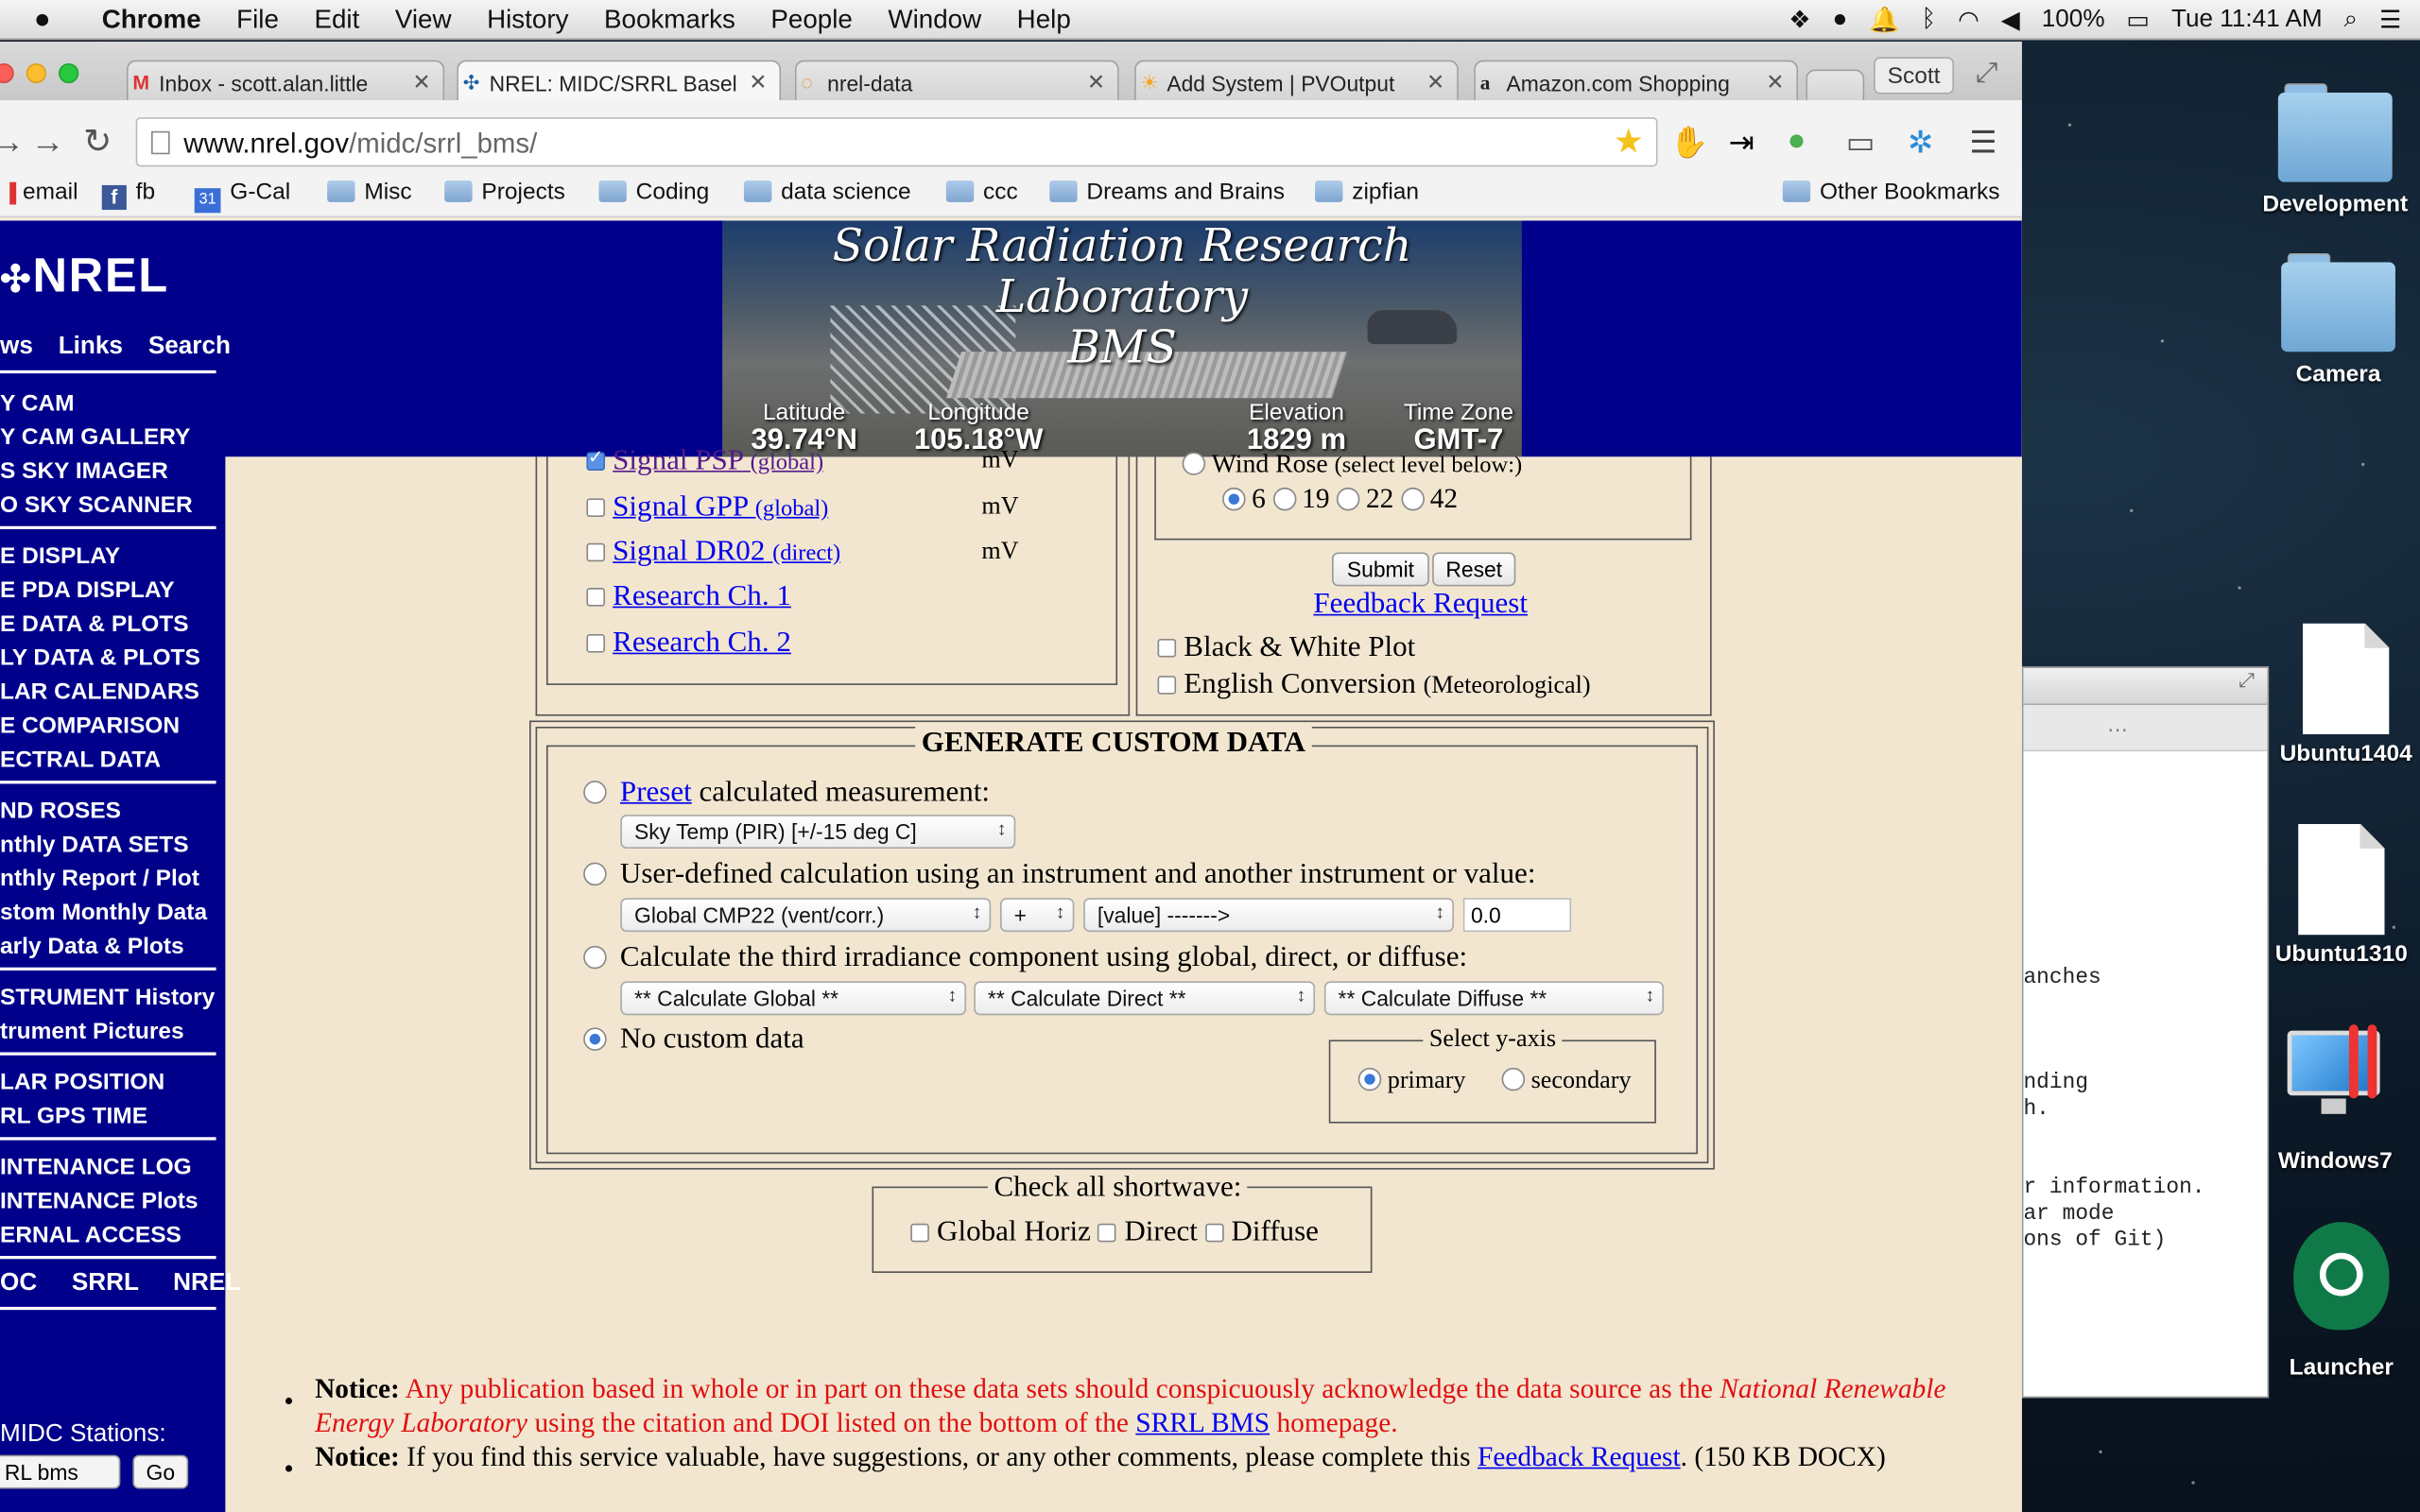  I want to click on battery-icon: ▭, so click(2138, 20).